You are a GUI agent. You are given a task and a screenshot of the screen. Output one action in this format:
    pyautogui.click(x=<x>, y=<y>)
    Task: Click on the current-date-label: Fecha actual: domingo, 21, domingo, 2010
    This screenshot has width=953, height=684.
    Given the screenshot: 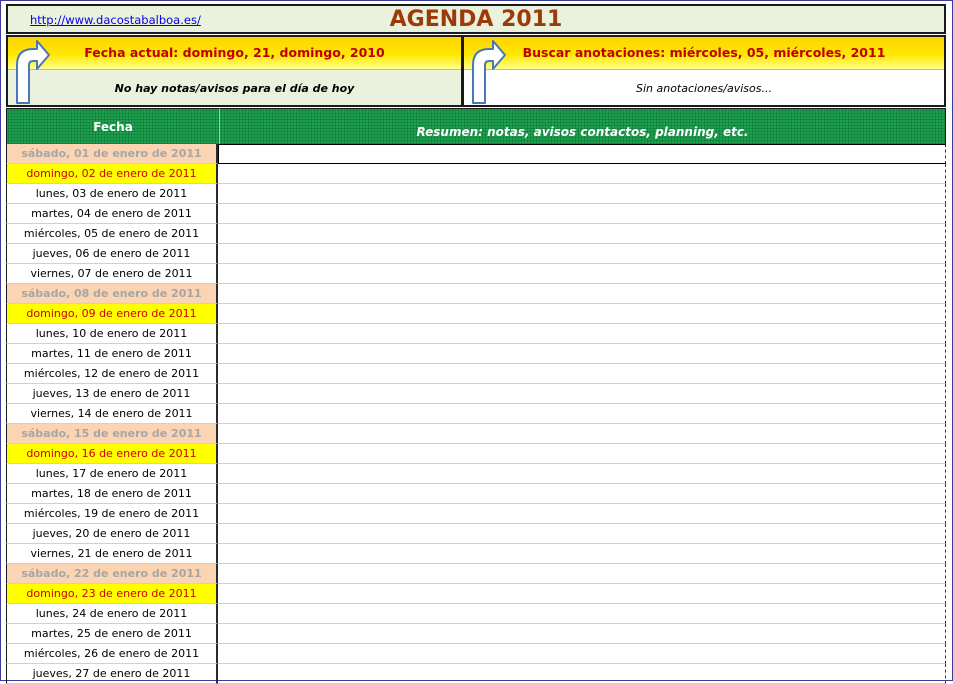 What is the action you would take?
    pyautogui.click(x=234, y=53)
    